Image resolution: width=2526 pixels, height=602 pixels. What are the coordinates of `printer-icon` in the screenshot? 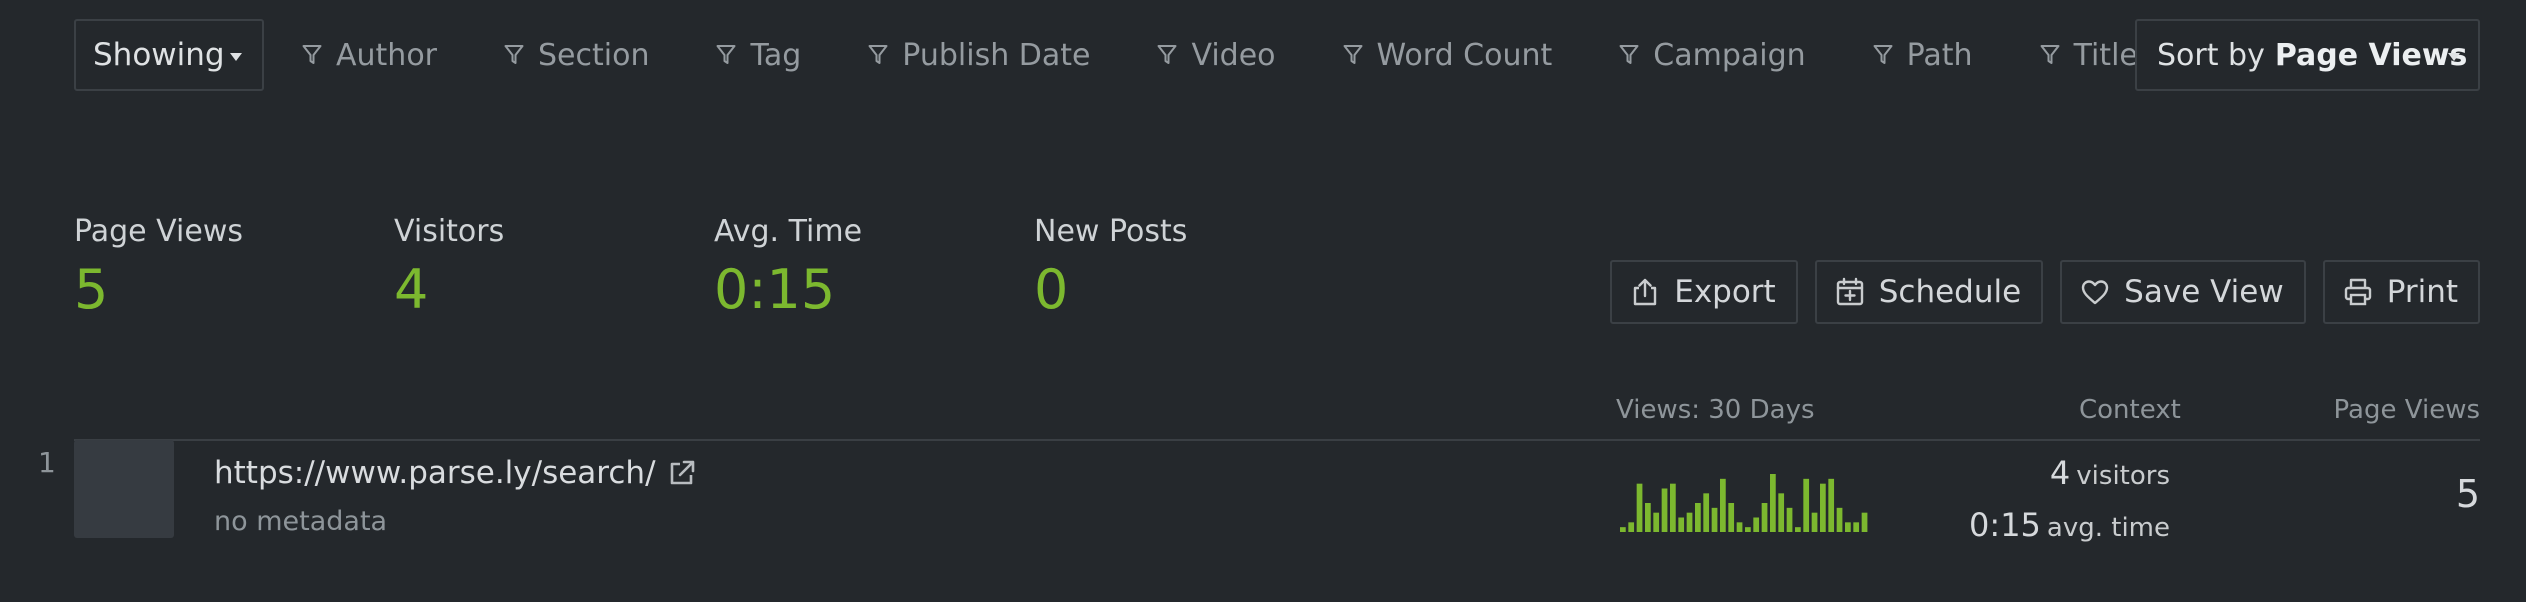 It's located at (2357, 292).